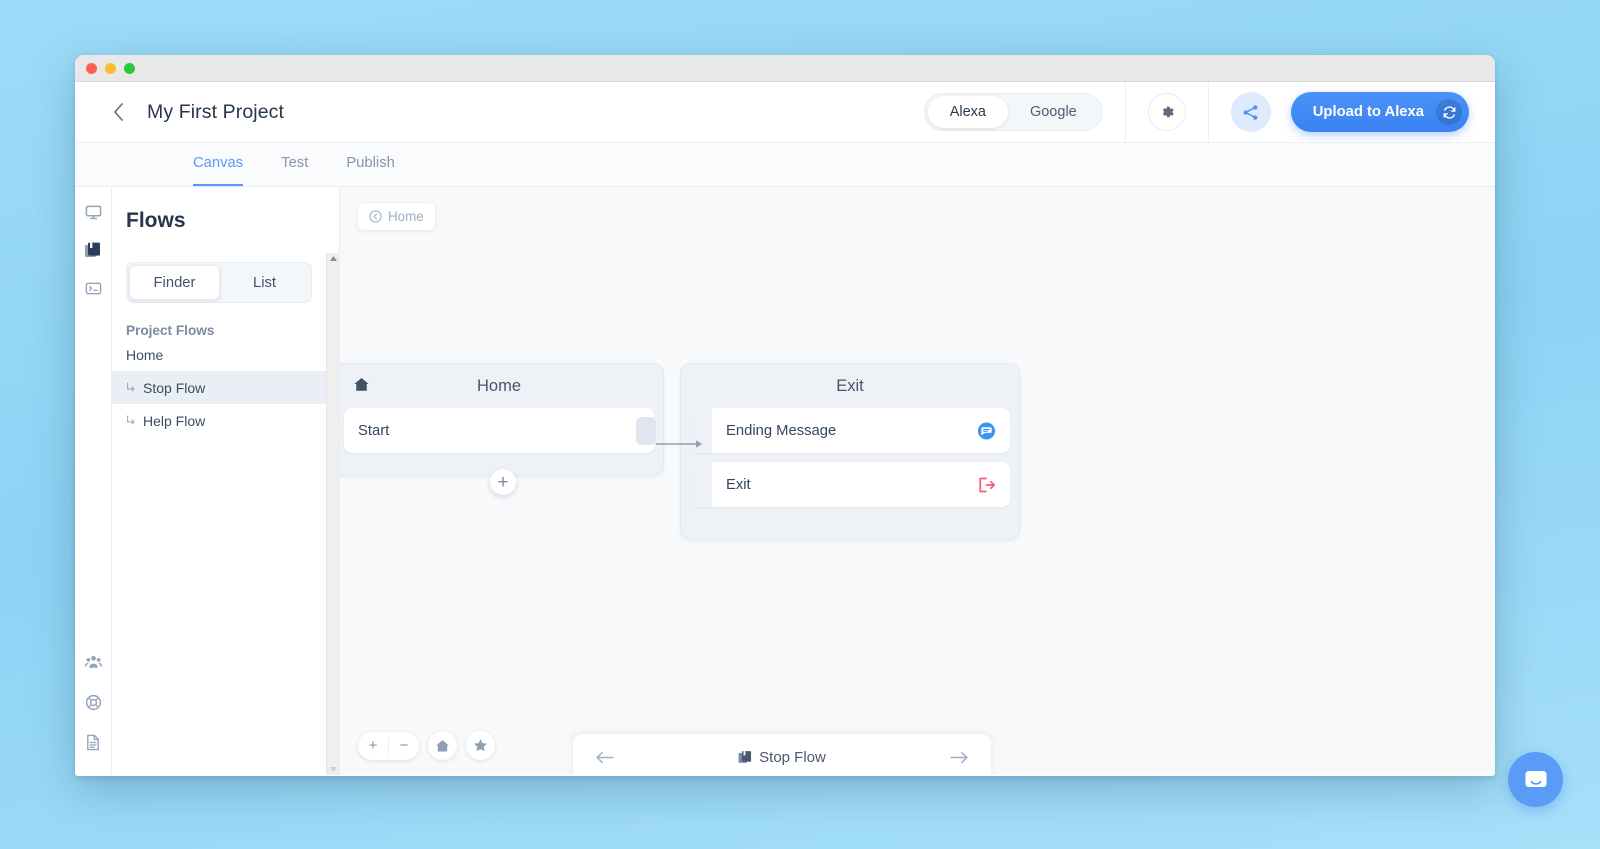 This screenshot has height=849, width=1600. Describe the element at coordinates (225, 514) in the screenshot. I see `flows-scroll-area: Finder List Project Flows Home Stop Flow` at that location.